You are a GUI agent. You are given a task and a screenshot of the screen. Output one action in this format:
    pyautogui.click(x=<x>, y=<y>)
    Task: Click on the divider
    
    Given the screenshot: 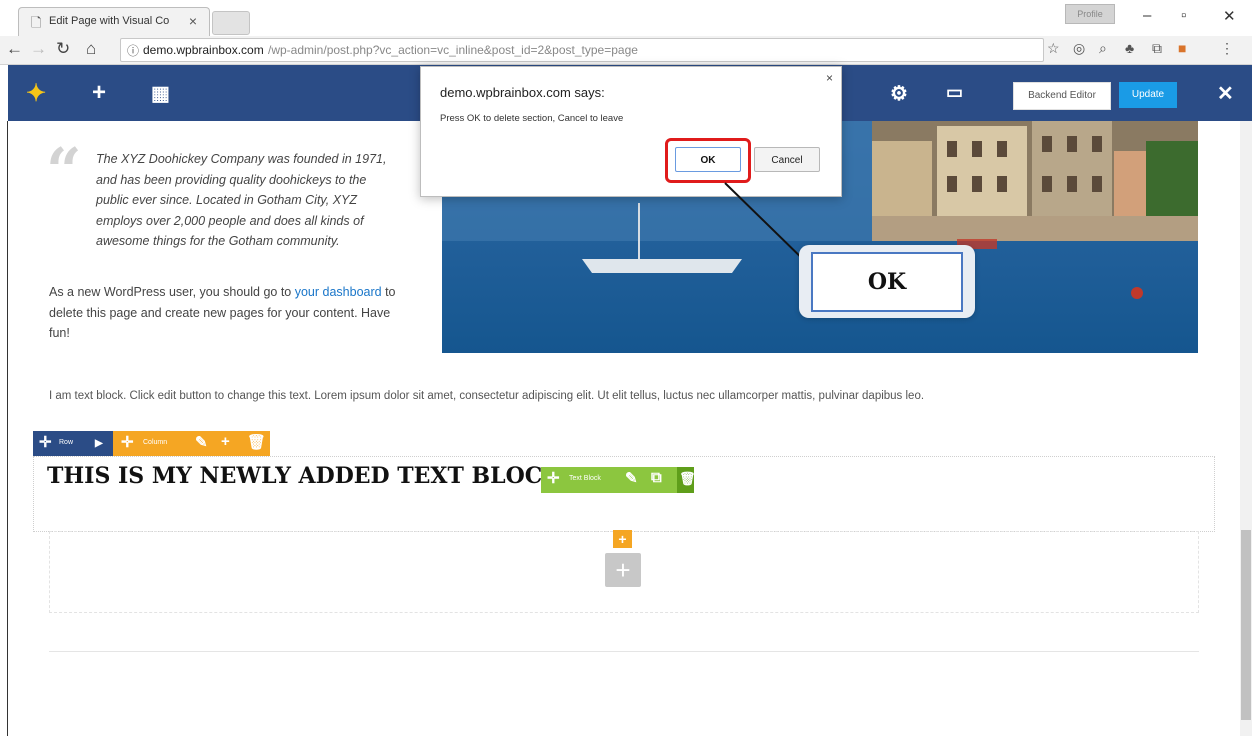 What is the action you would take?
    pyautogui.click(x=624, y=651)
    